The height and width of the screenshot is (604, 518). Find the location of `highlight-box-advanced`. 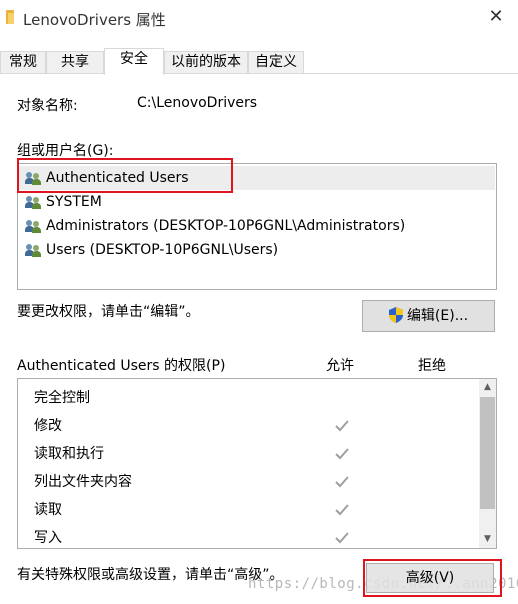

highlight-box-advanced is located at coordinates (432, 578).